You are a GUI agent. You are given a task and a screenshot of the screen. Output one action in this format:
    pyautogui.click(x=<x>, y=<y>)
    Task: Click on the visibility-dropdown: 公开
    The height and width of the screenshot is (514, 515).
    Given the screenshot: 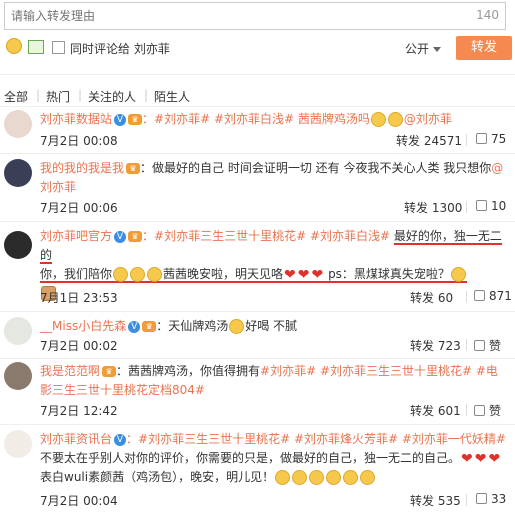 What is the action you would take?
    pyautogui.click(x=423, y=48)
    